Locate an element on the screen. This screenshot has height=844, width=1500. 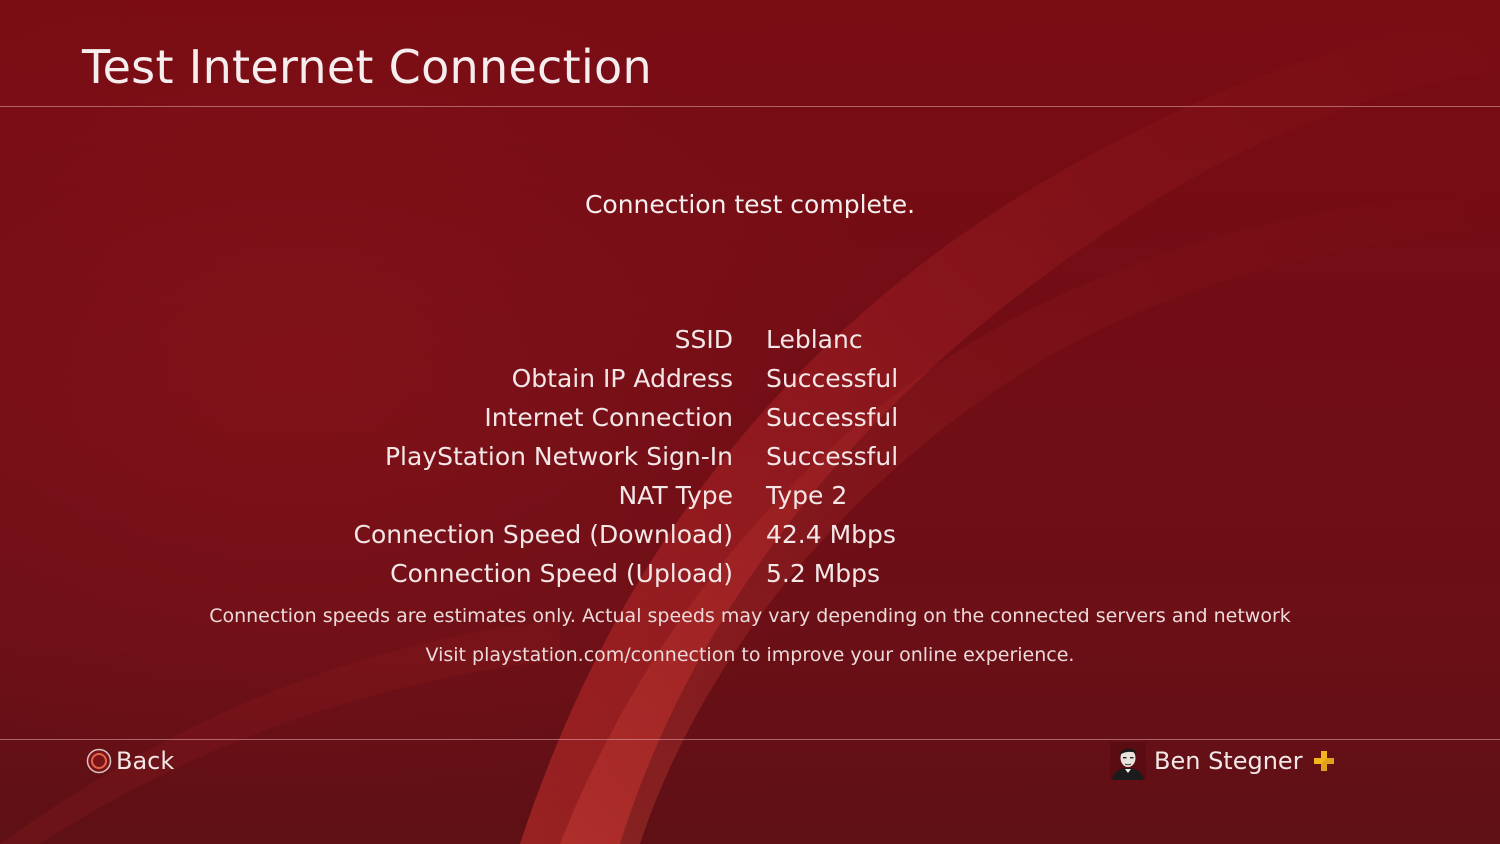
result-label: Connection Speed (Upload) is located at coordinates (561, 573).